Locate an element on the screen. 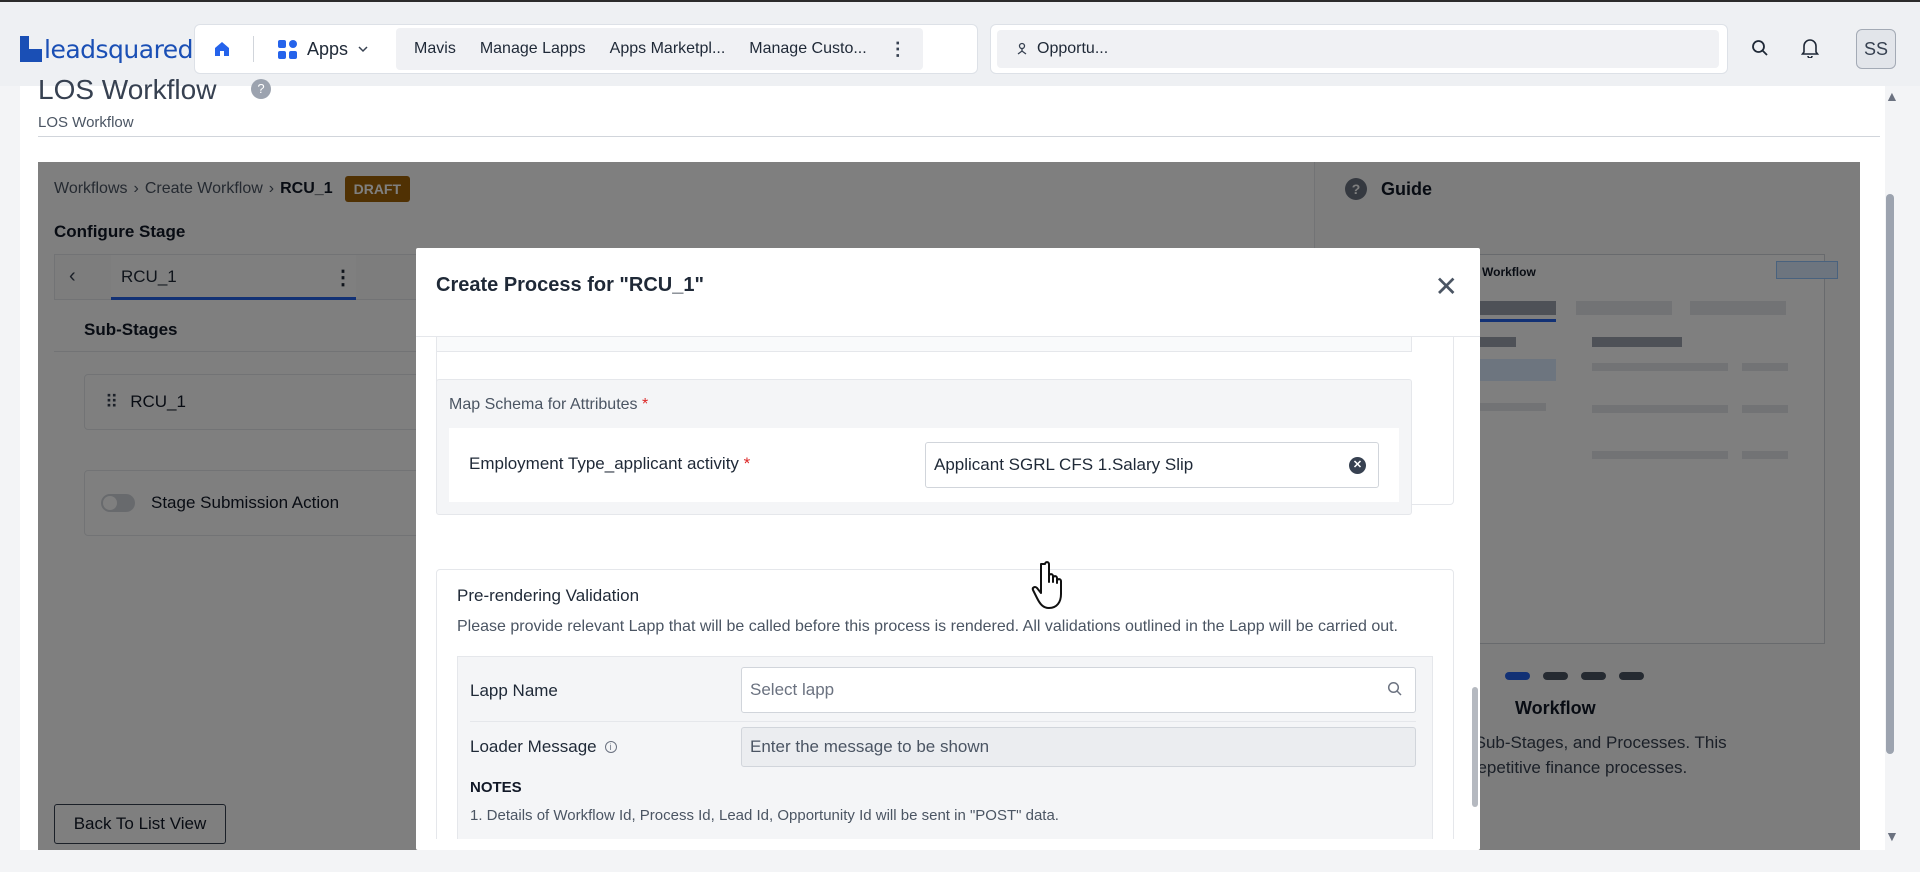 This screenshot has height=872, width=1920. schema-field-label-text: Employment Type_applicant activity is located at coordinates (604, 463).